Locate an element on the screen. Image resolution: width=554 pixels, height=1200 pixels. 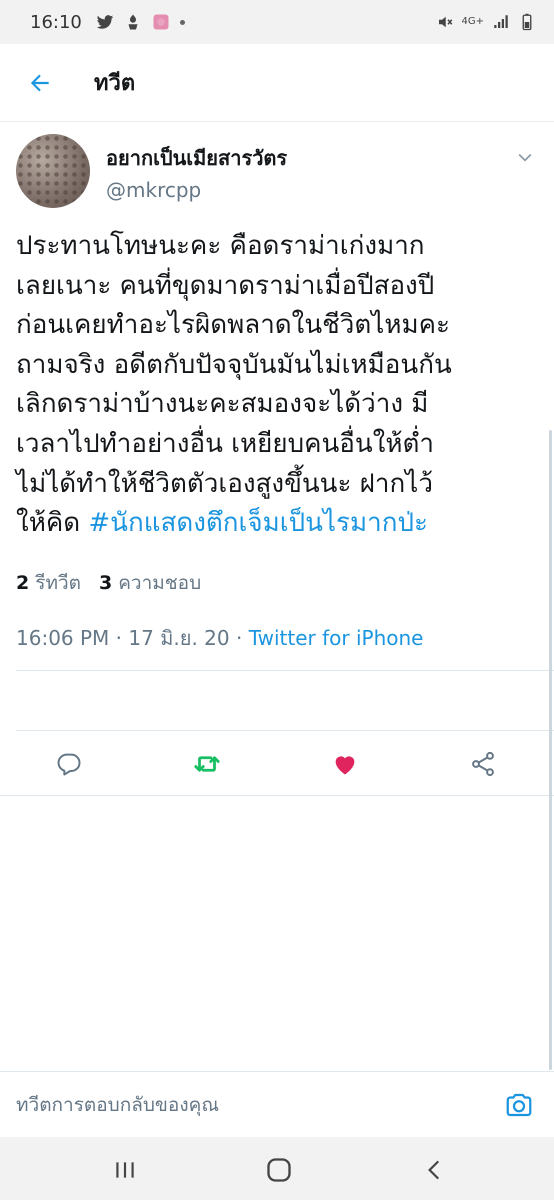
hashtag-link: #นักแสดงตึกเจ็มเป็นไรมากป่ะ is located at coordinates (258, 523).